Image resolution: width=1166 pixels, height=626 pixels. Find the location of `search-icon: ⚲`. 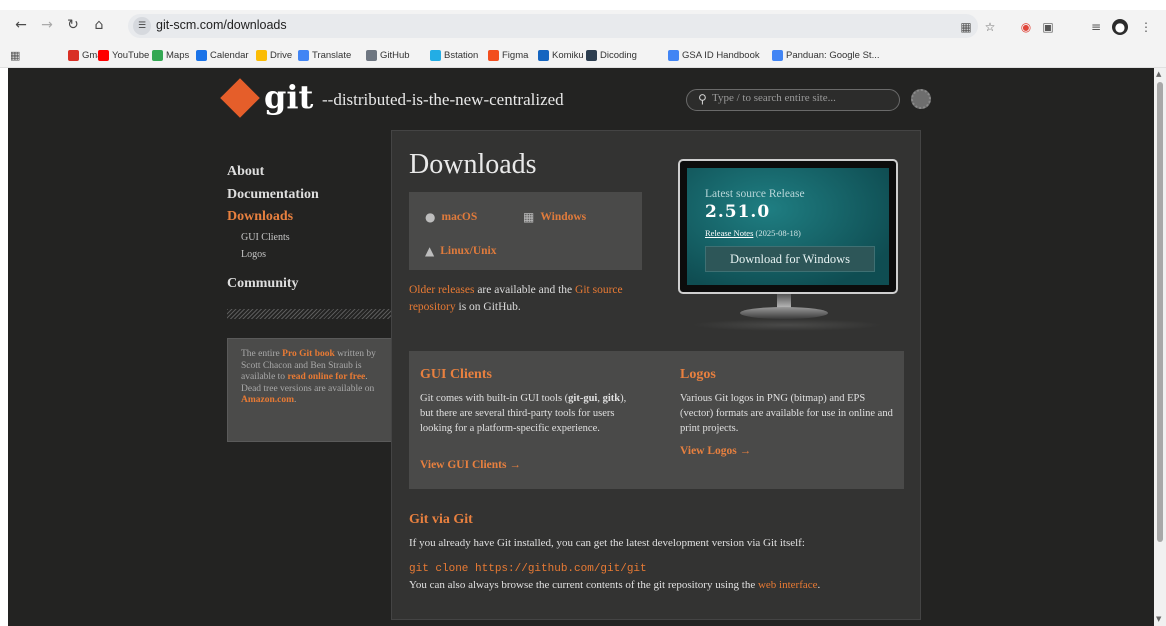

search-icon: ⚲ is located at coordinates (702, 99).